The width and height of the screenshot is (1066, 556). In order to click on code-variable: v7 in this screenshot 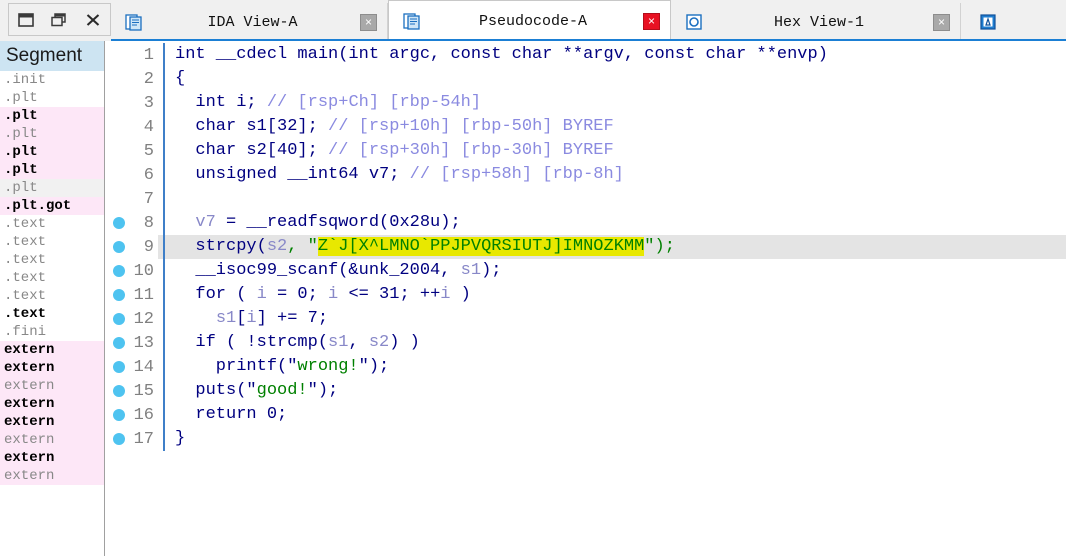, I will do `click(205, 222)`.